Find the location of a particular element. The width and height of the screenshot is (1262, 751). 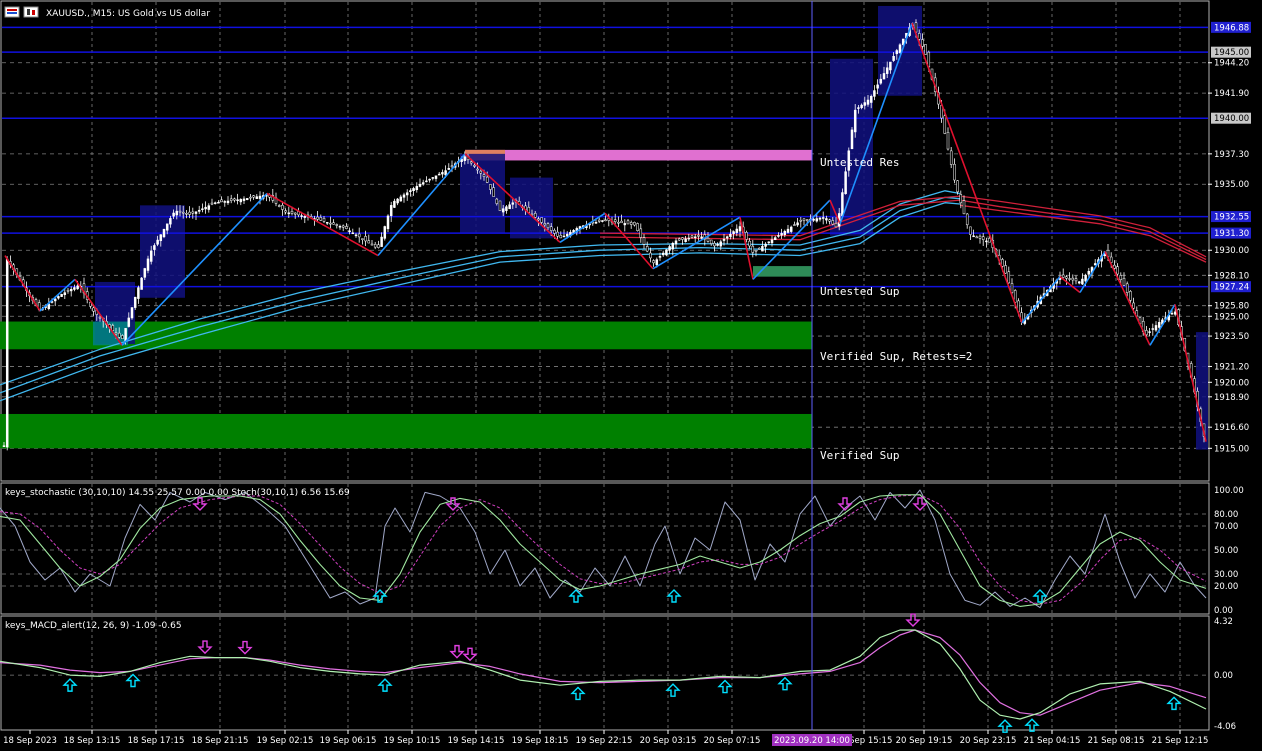

time-tick-label: 19 Sep 22:15 is located at coordinates (604, 741).